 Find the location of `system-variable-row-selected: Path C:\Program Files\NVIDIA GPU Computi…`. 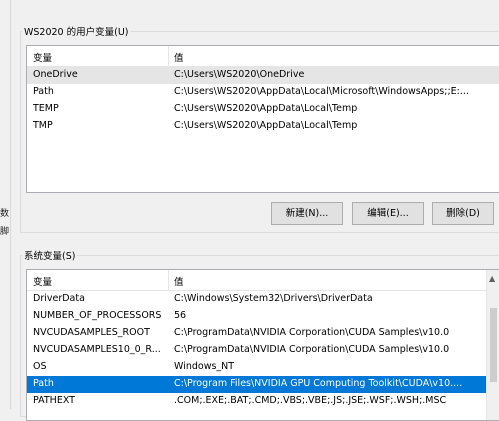

system-variable-row-selected: Path C:\Program Files\NVIDIA GPU Computi… is located at coordinates (263, 384).